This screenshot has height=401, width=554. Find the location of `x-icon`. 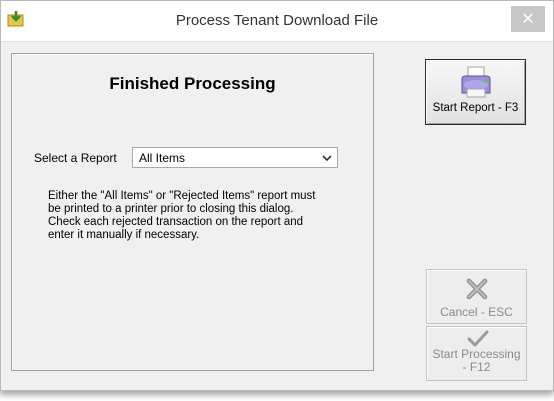

x-icon is located at coordinates (477, 289).